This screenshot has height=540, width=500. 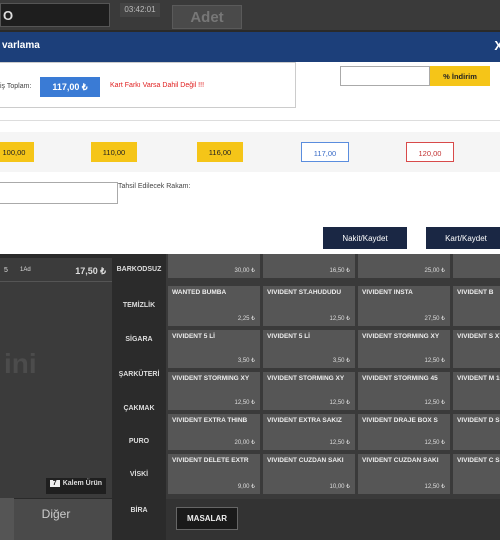 What do you see at coordinates (476, 349) in the screenshot?
I see `product-tile: VIVIDENT S XY` at bounding box center [476, 349].